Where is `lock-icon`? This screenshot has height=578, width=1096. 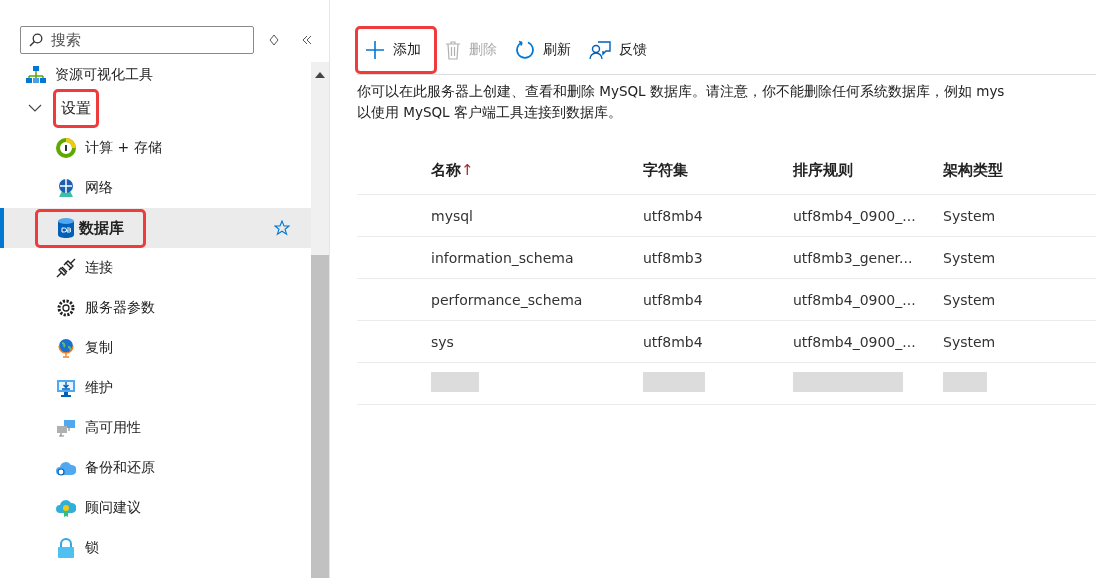 lock-icon is located at coordinates (66, 548).